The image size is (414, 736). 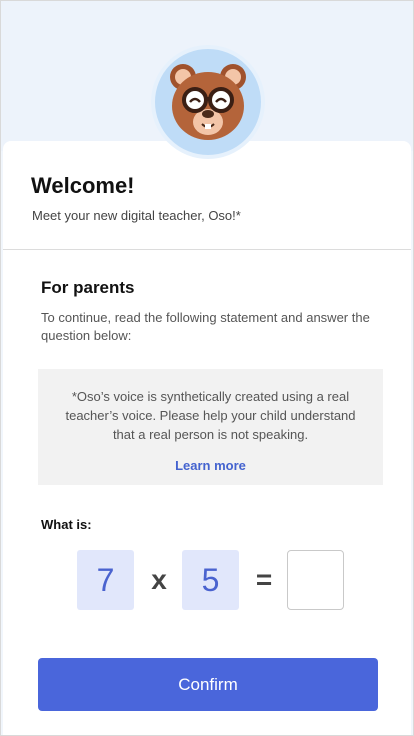 What do you see at coordinates (159, 579) in the screenshot?
I see `multiply-operator: x` at bounding box center [159, 579].